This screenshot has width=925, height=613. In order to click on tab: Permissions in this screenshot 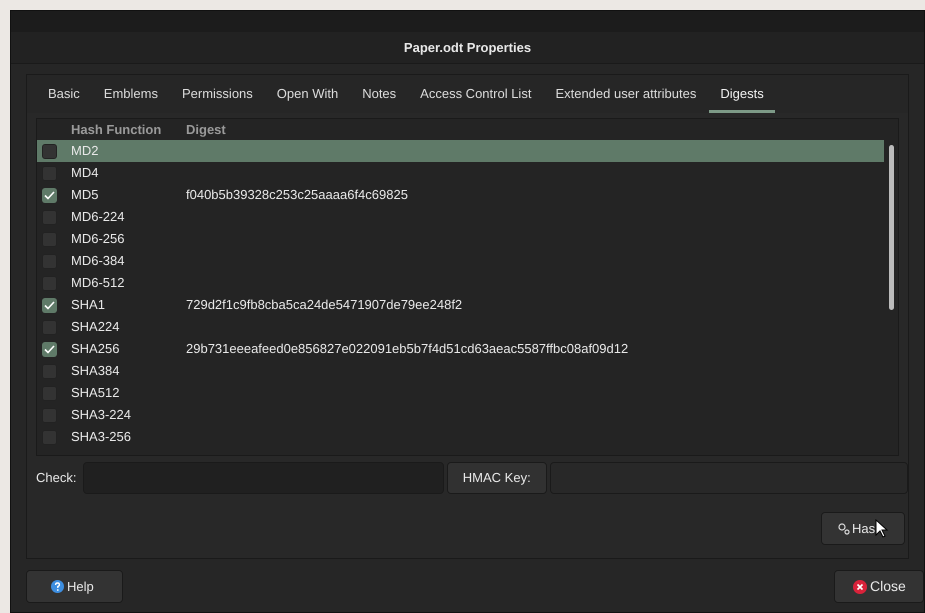, I will do `click(217, 94)`.